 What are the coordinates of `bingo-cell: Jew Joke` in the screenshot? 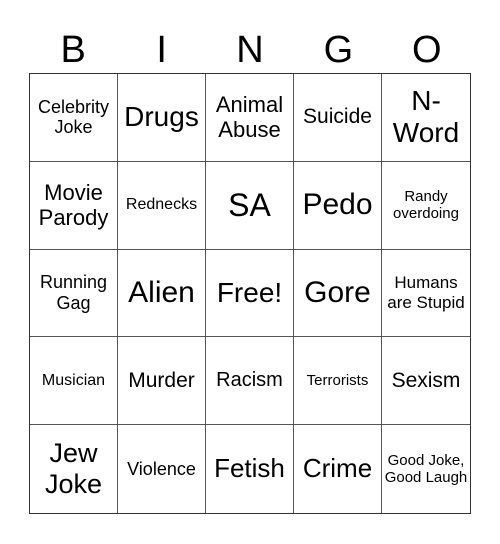 It's located at (74, 469).